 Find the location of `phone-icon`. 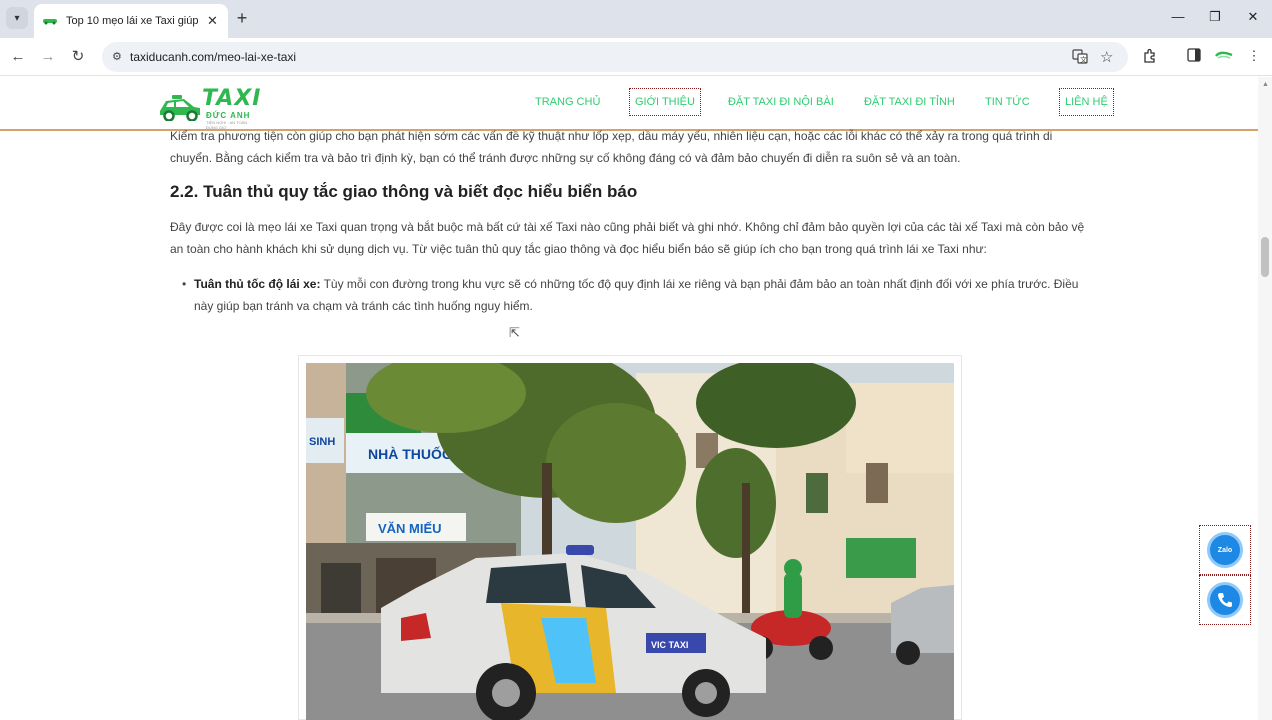

phone-icon is located at coordinates (1225, 600).